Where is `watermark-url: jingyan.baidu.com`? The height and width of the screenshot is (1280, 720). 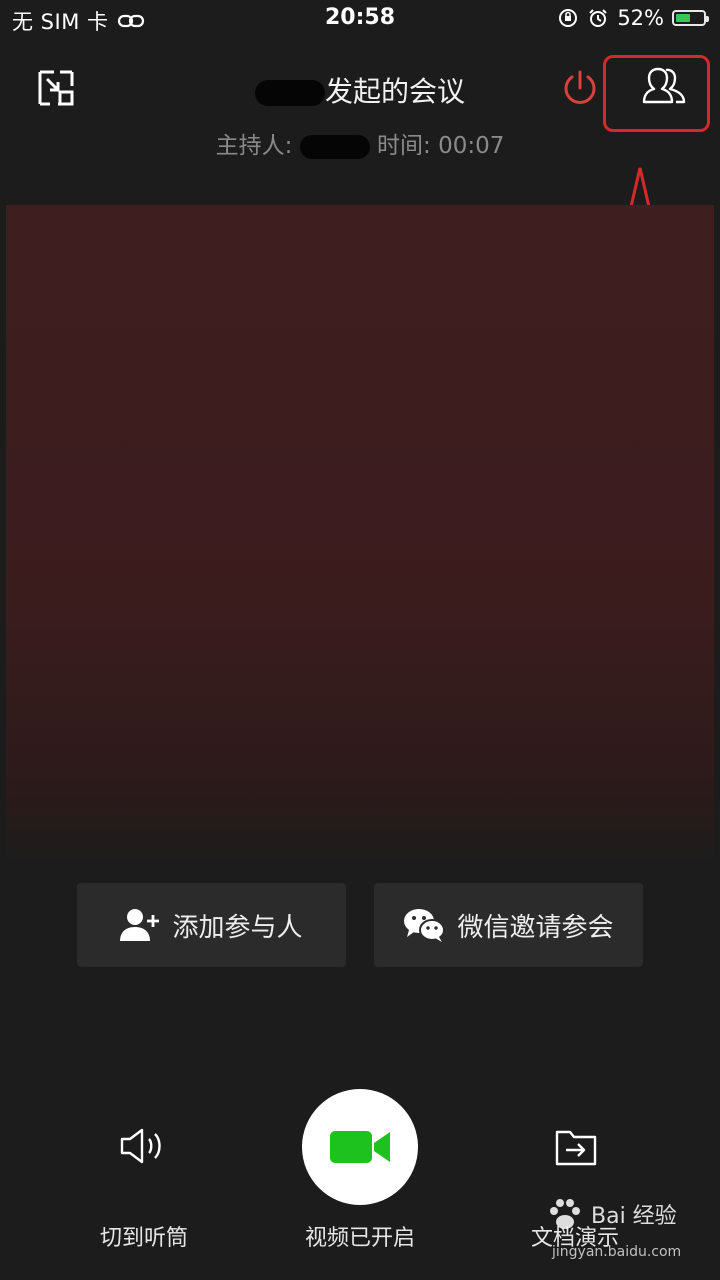
watermark-url: jingyan.baidu.com is located at coordinates (617, 1252).